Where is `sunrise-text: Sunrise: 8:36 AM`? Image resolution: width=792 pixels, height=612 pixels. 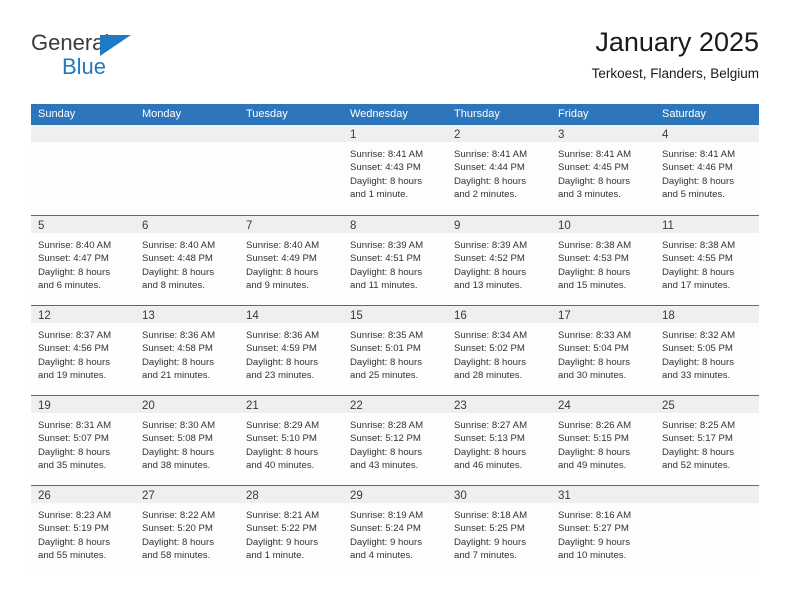 sunrise-text: Sunrise: 8:36 AM is located at coordinates (179, 335).